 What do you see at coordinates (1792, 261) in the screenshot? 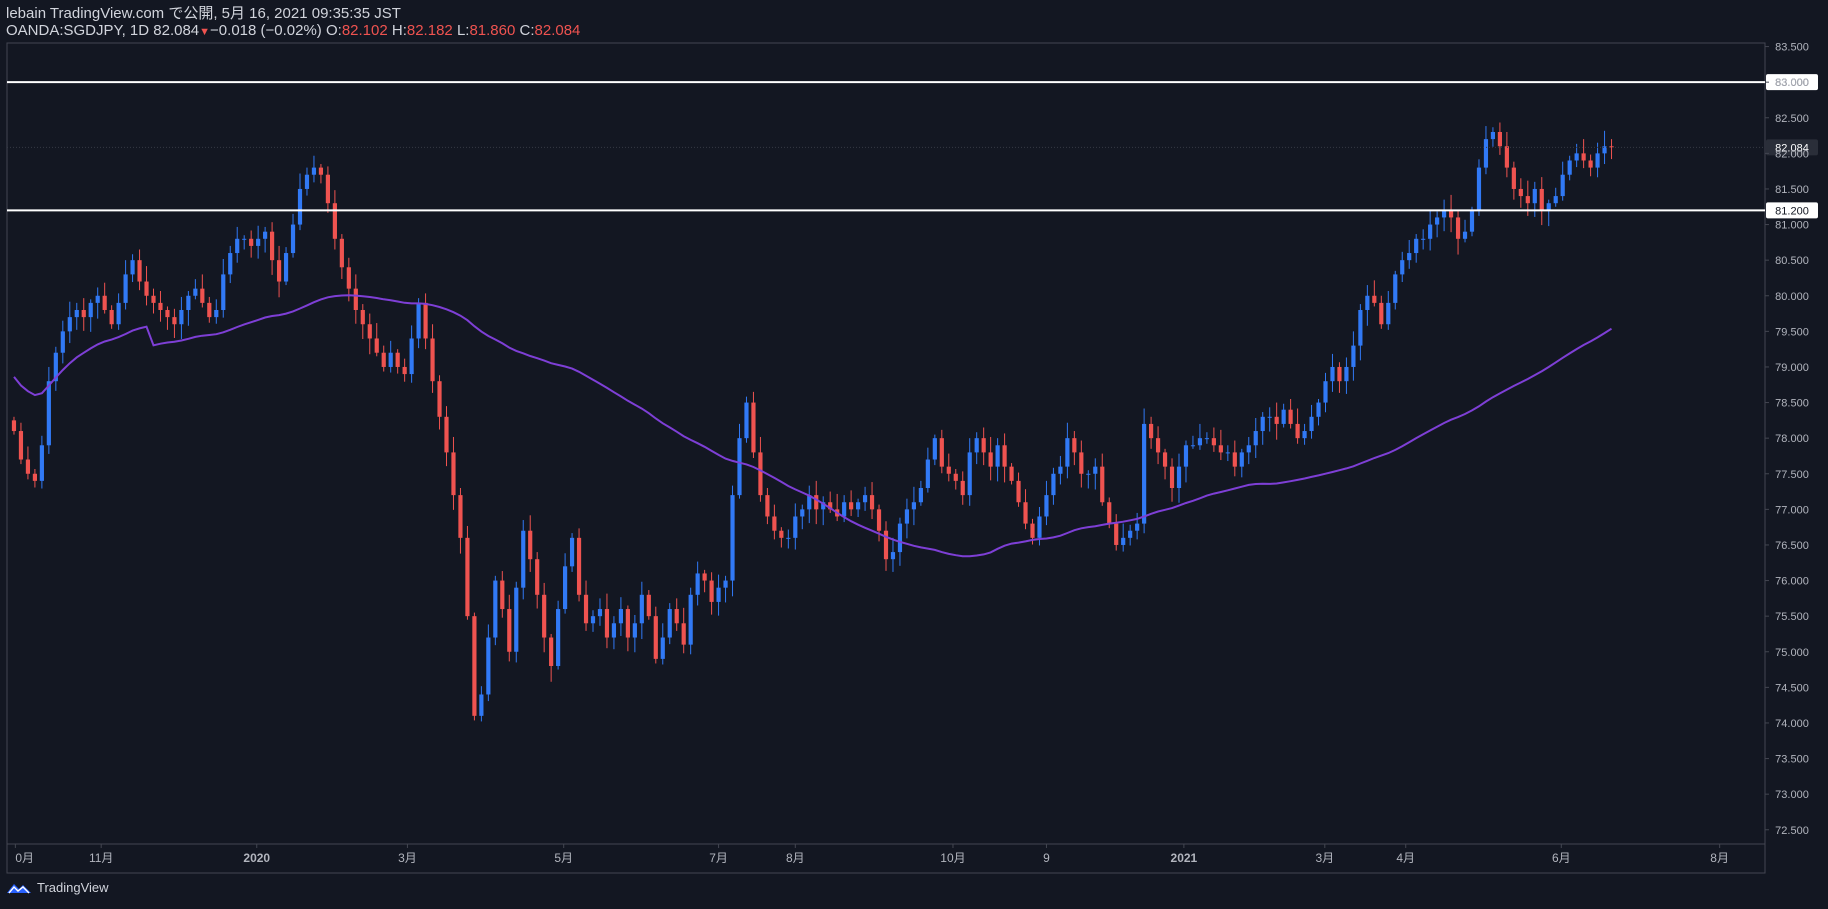
I see `y-tick-label: 80.500` at bounding box center [1792, 261].